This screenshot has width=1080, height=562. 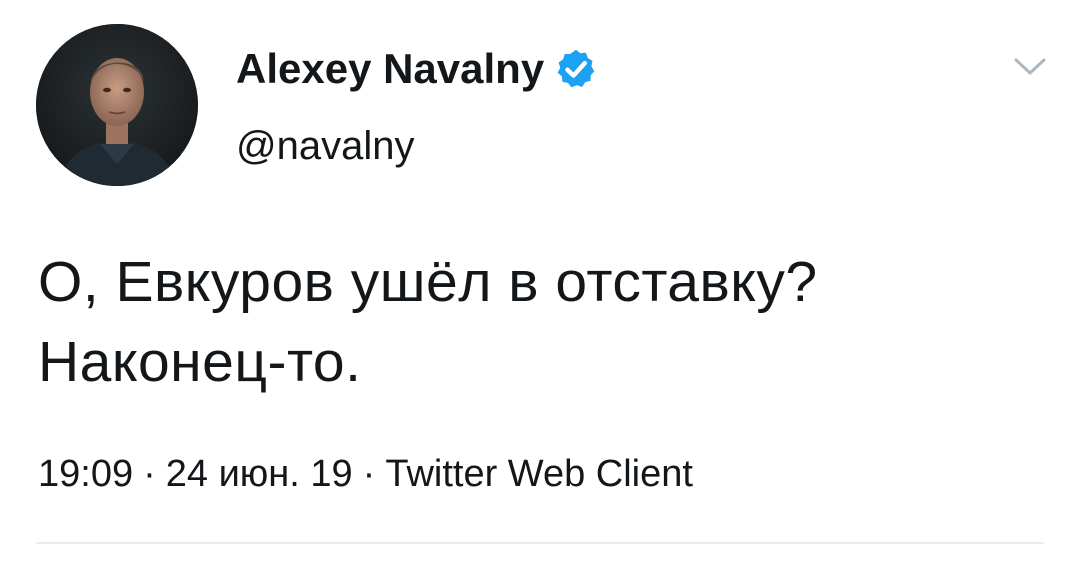 I want to click on verified-badge-icon, so click(x=576, y=68).